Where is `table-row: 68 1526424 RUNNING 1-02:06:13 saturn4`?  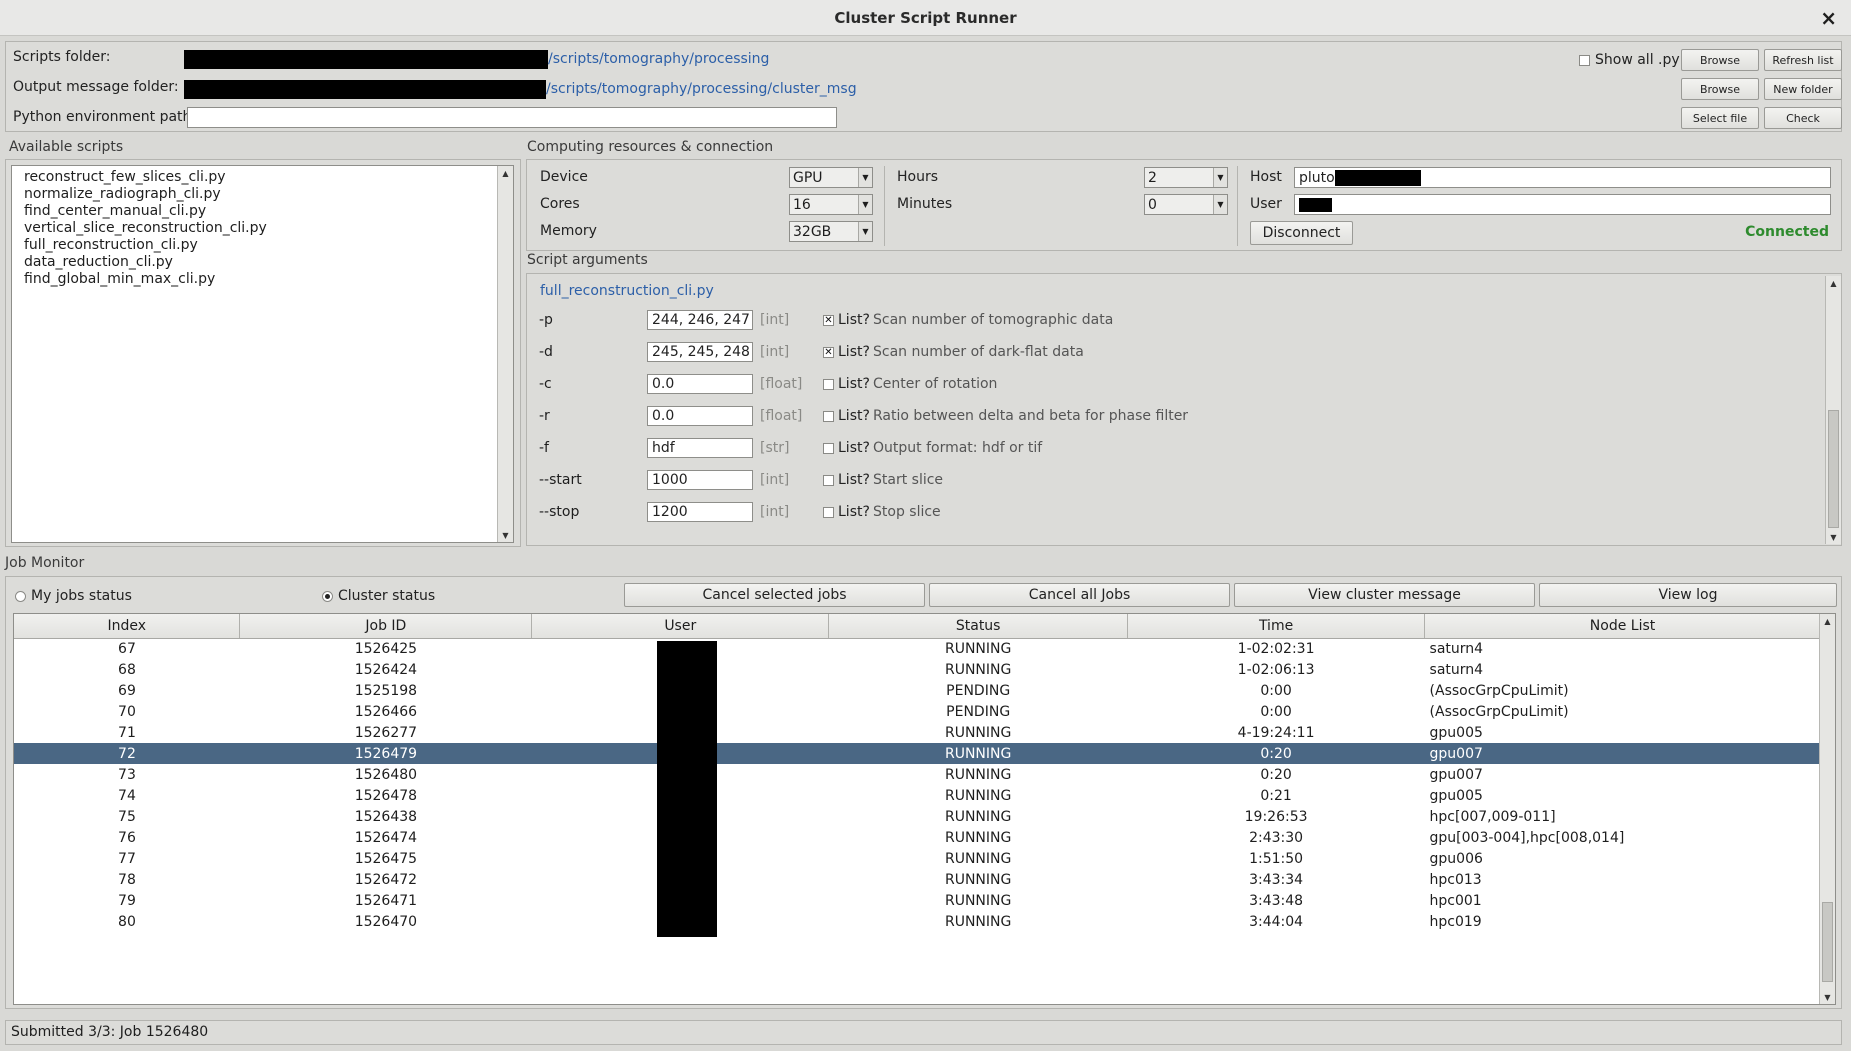 table-row: 68 1526424 RUNNING 1-02:06:13 saturn4 is located at coordinates (917, 669).